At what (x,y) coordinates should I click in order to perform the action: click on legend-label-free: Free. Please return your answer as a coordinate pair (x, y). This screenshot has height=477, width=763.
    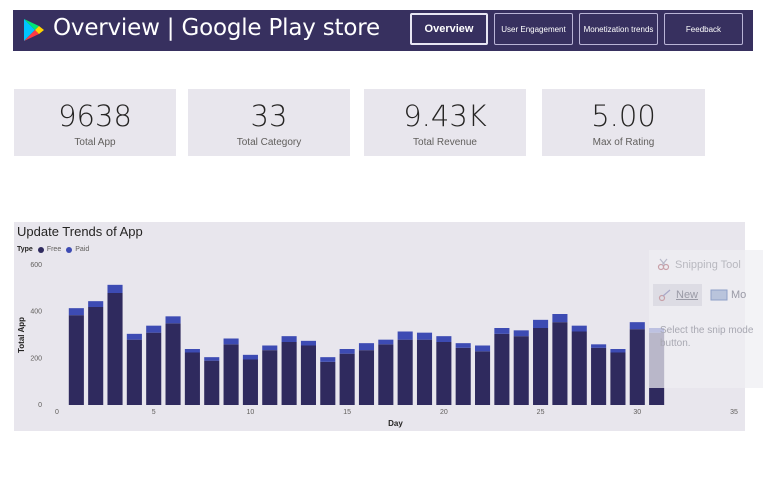
    Looking at the image, I should click on (54, 249).